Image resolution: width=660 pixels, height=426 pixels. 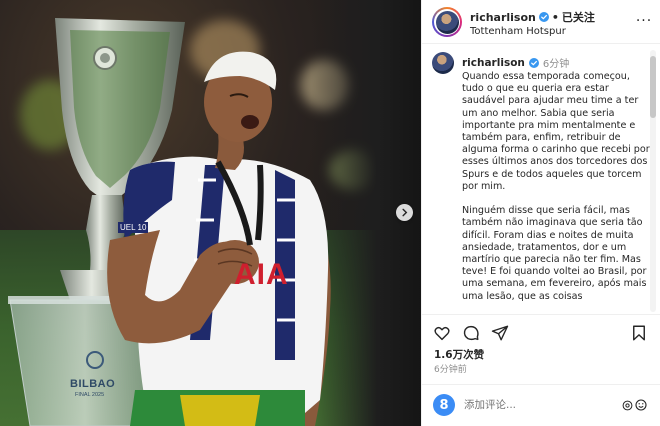 I want to click on more-options-button: ···, so click(x=644, y=21).